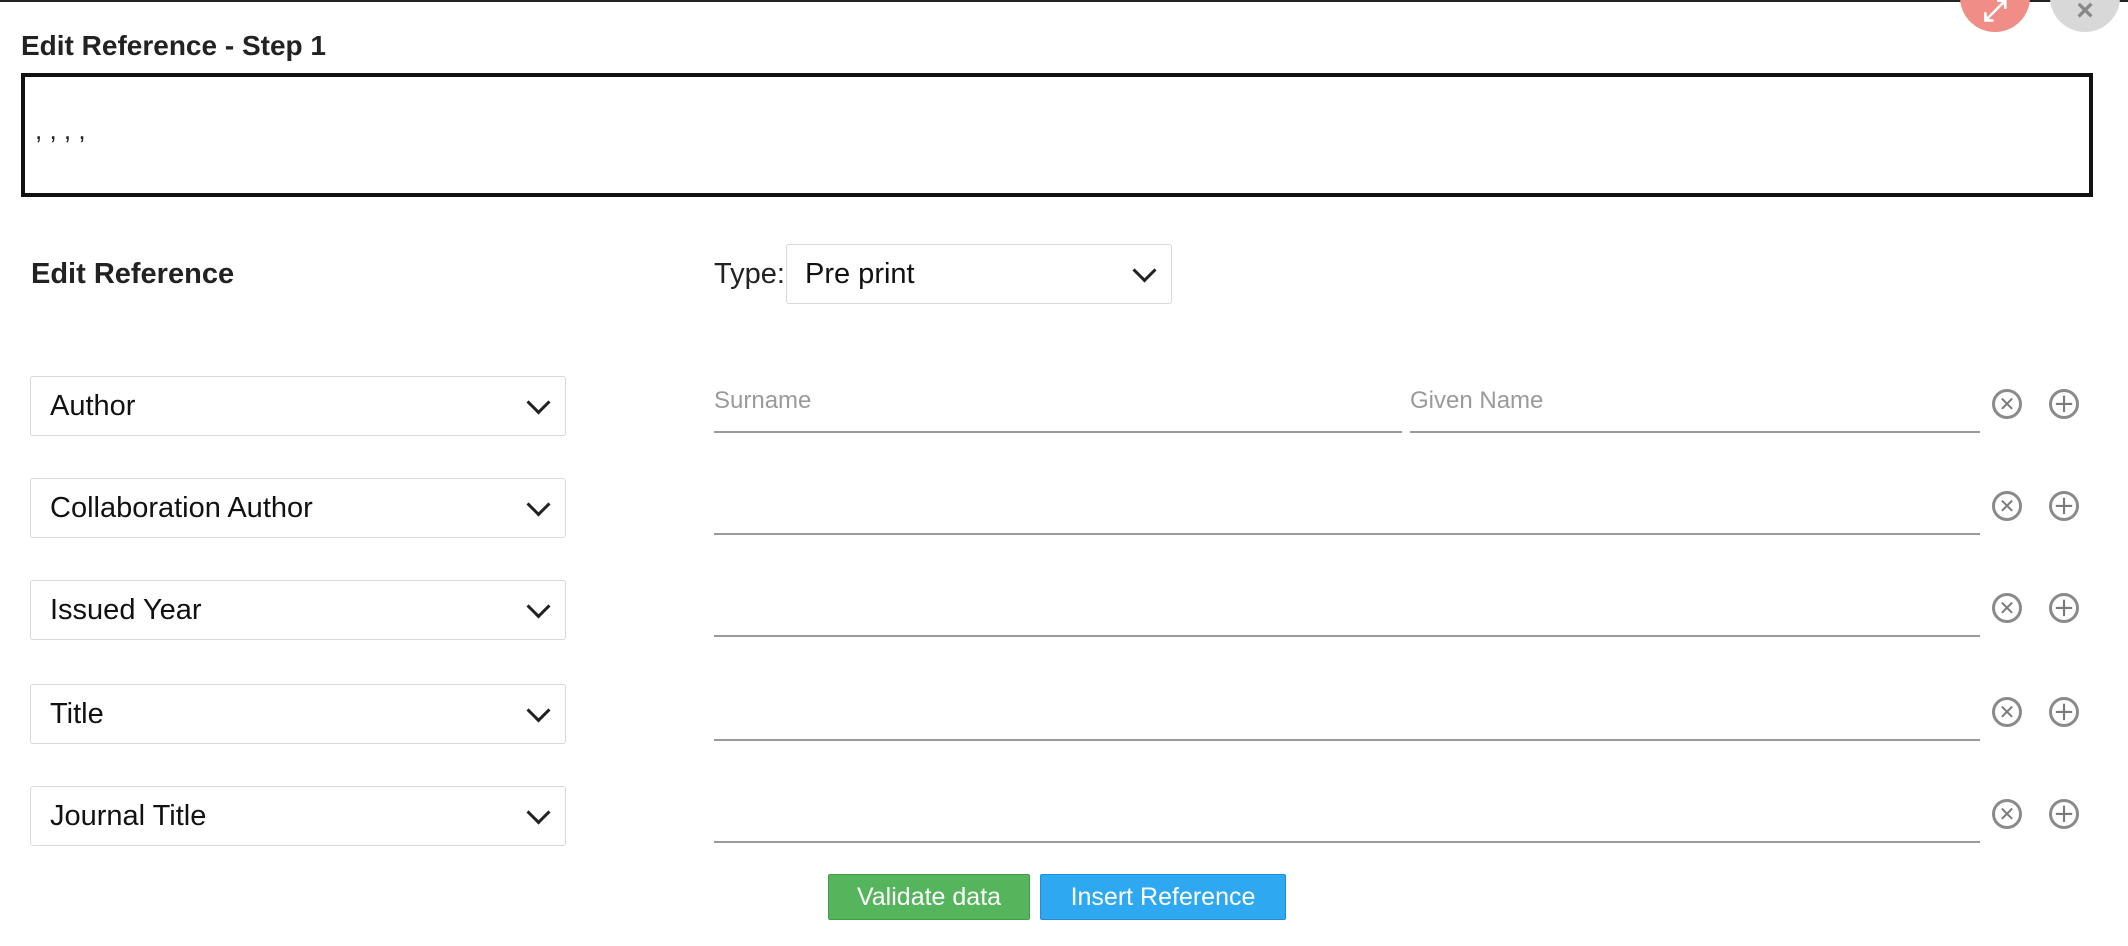 The image size is (2128, 946). Describe the element at coordinates (77, 713) in the screenshot. I see `field-type-value: Title` at that location.